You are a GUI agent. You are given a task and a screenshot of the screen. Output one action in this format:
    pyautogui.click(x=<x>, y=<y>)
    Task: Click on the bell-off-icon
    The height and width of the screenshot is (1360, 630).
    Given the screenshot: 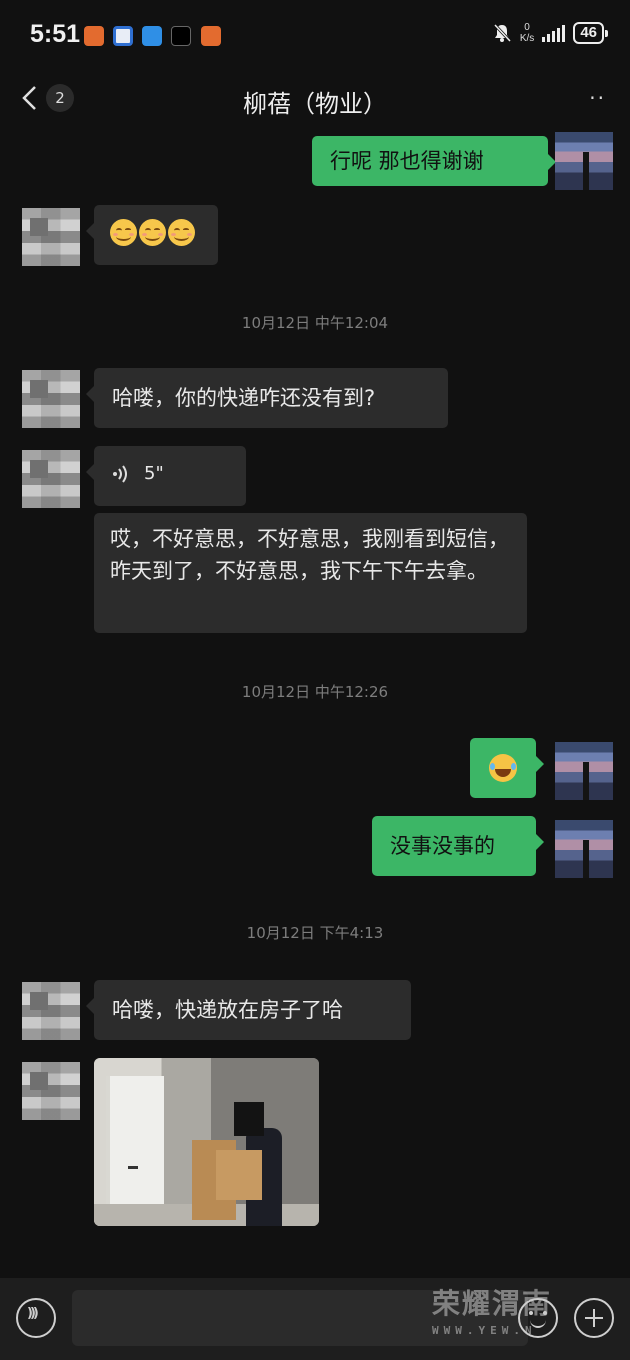 What is the action you would take?
    pyautogui.click(x=502, y=33)
    